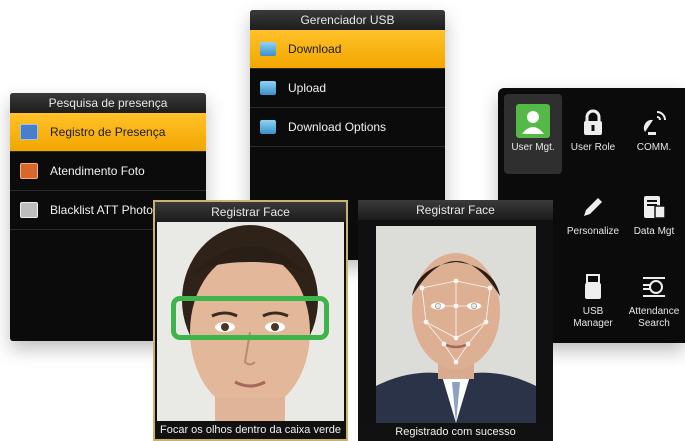 This screenshot has height=441, width=685. I want to click on grid-item-data-mgt: Data Mgt, so click(654, 215).